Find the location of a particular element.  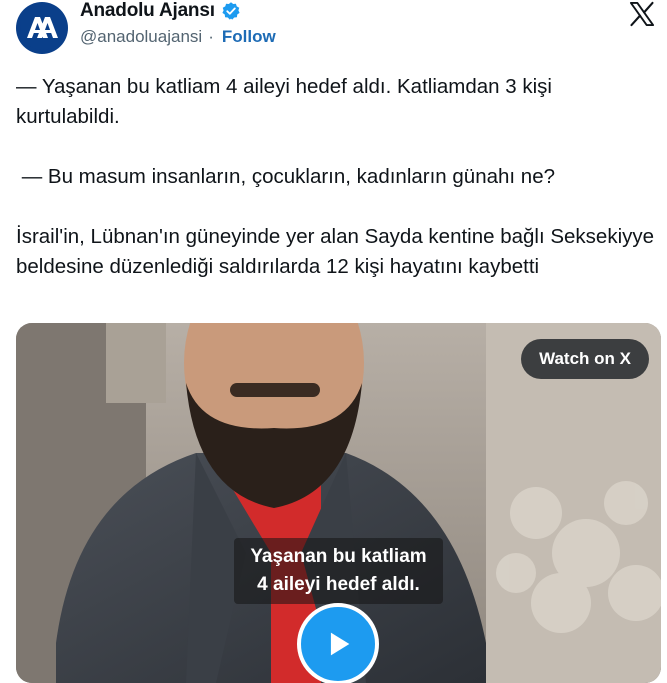

avatar is located at coordinates (42, 28).